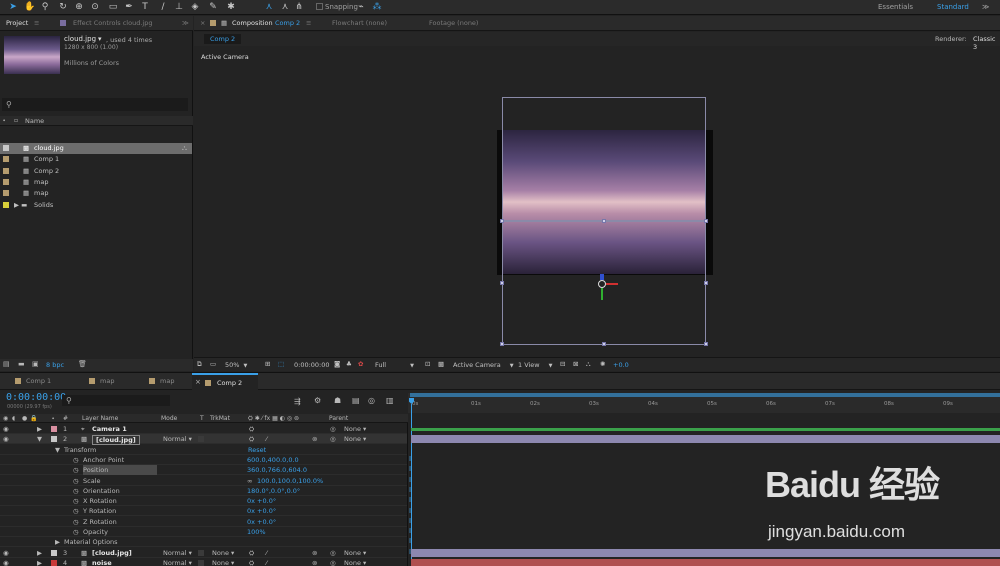 This screenshot has height=566, width=1000. What do you see at coordinates (112, 553) in the screenshot?
I see `layer-name: [cloud.jpg]` at bounding box center [112, 553].